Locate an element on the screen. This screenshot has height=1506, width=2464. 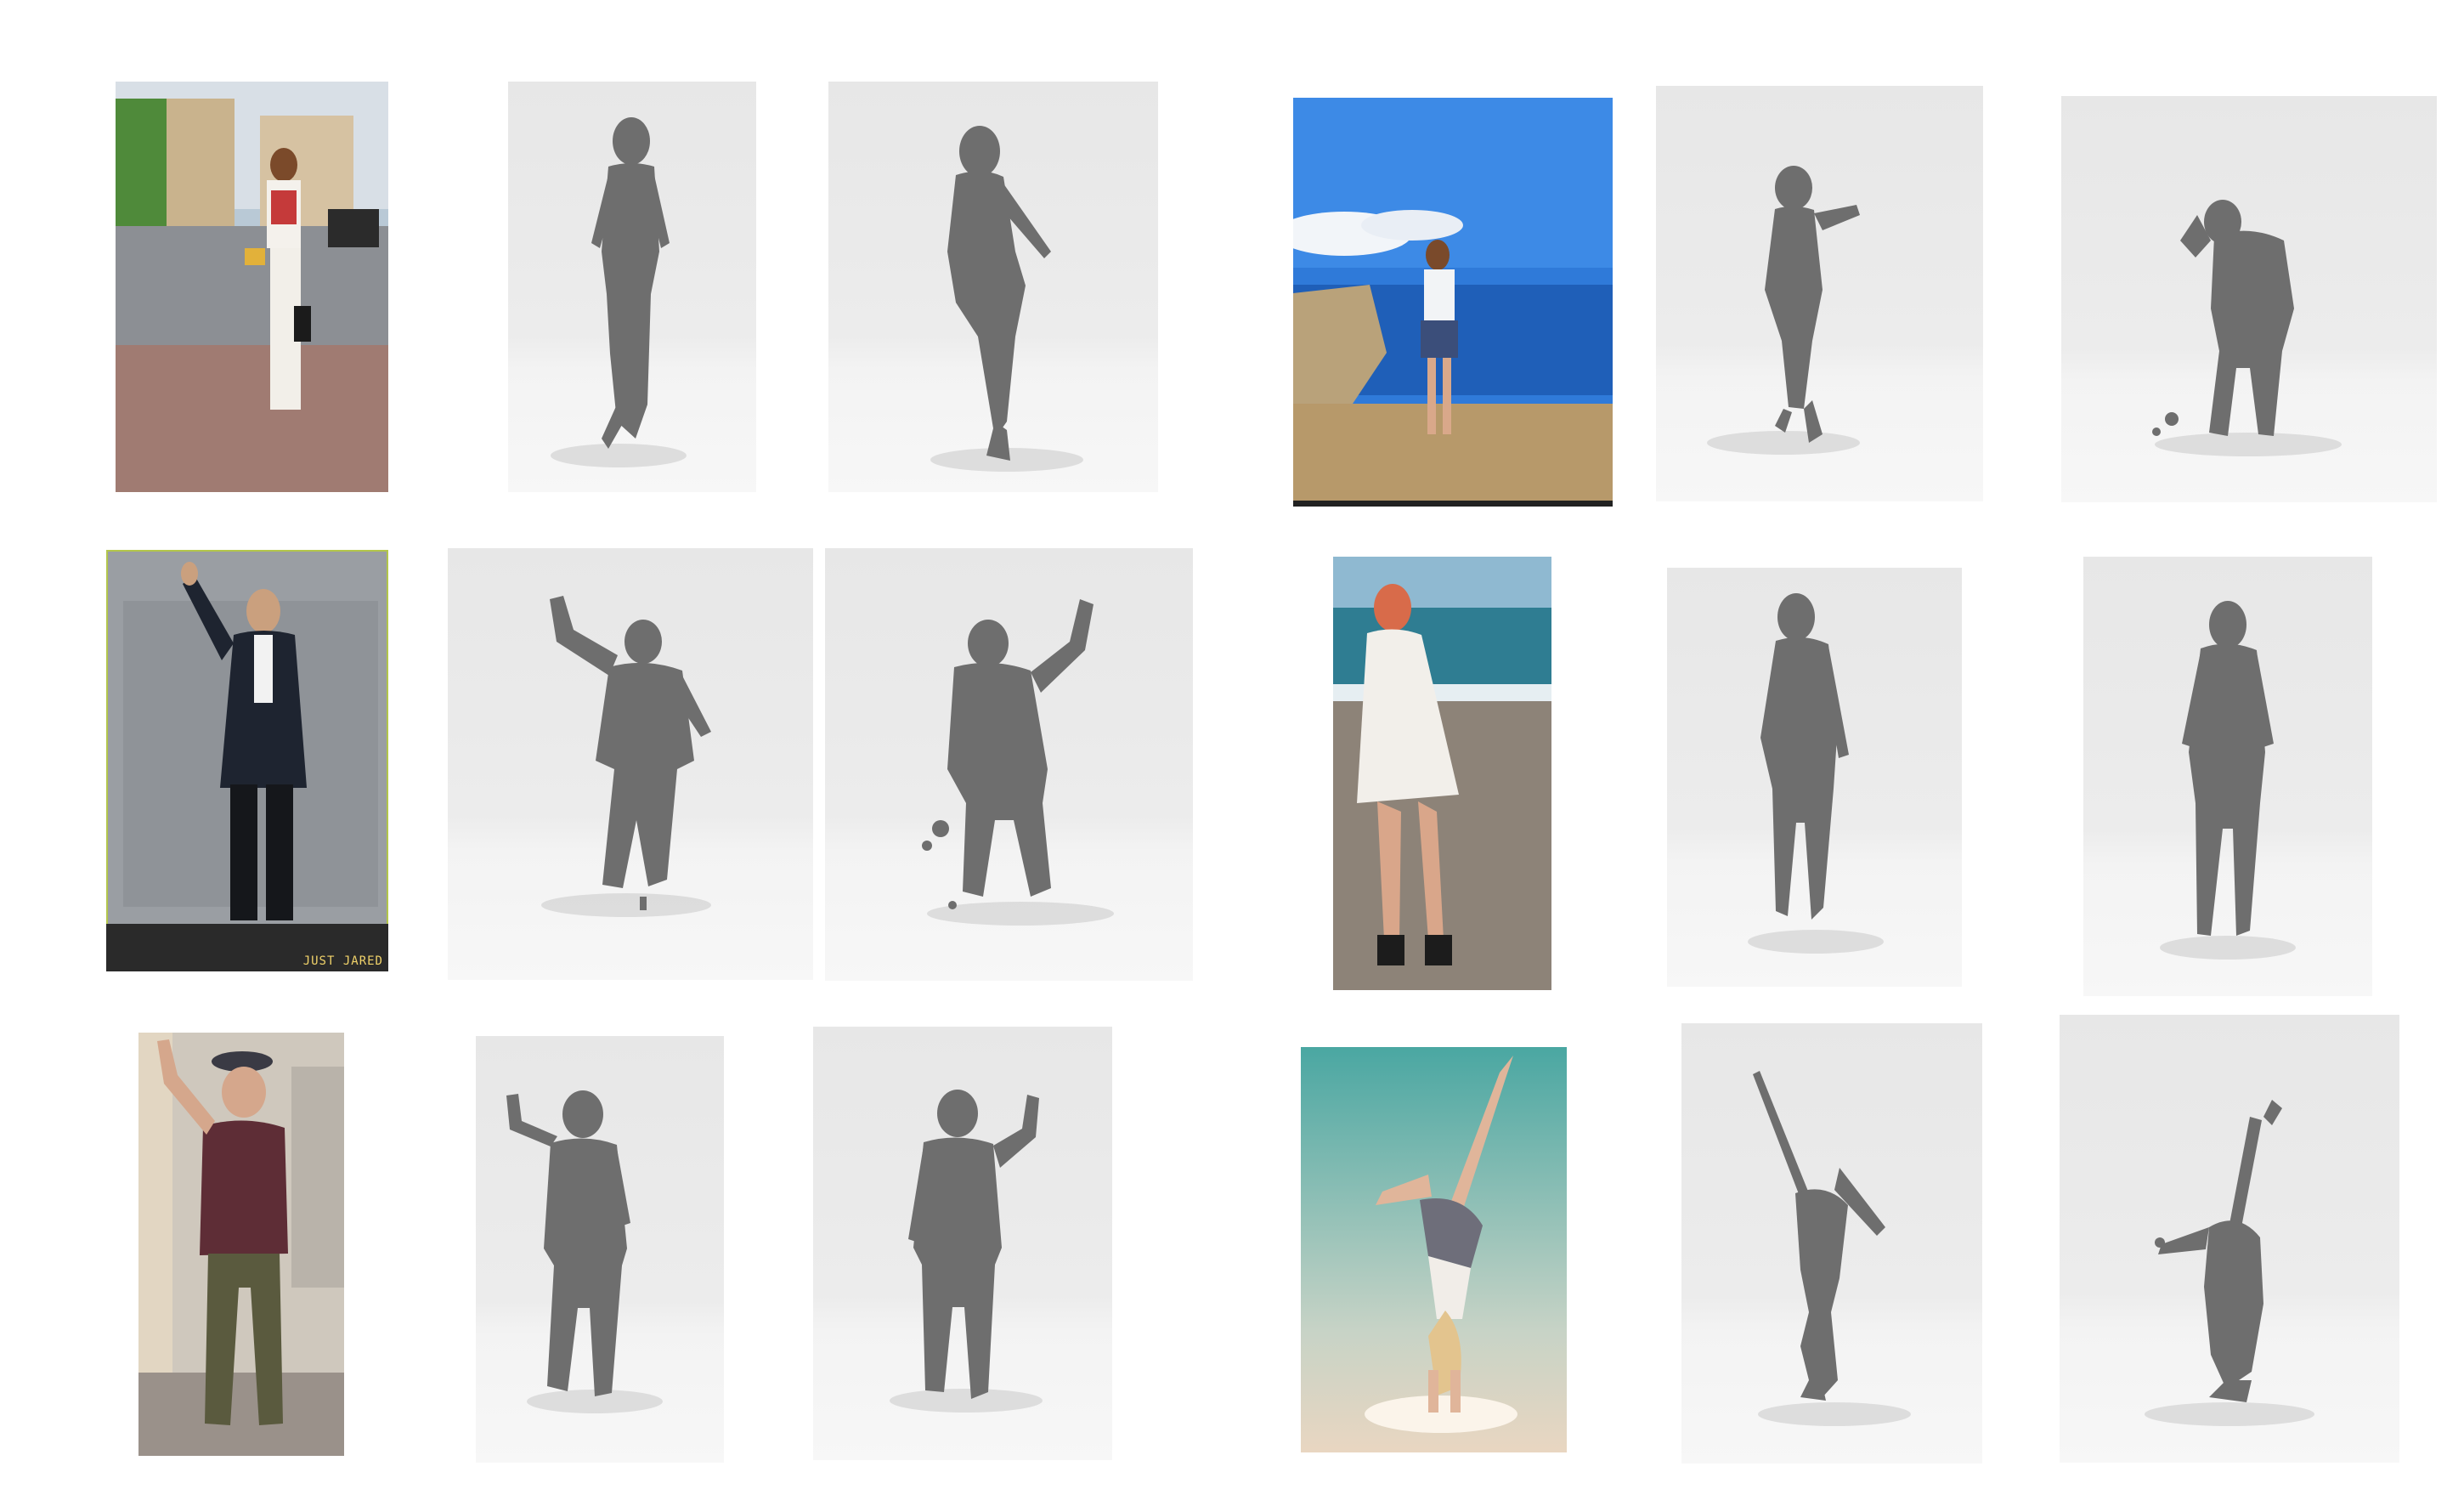
hallway-scene-image is located at coordinates (241, 1245).